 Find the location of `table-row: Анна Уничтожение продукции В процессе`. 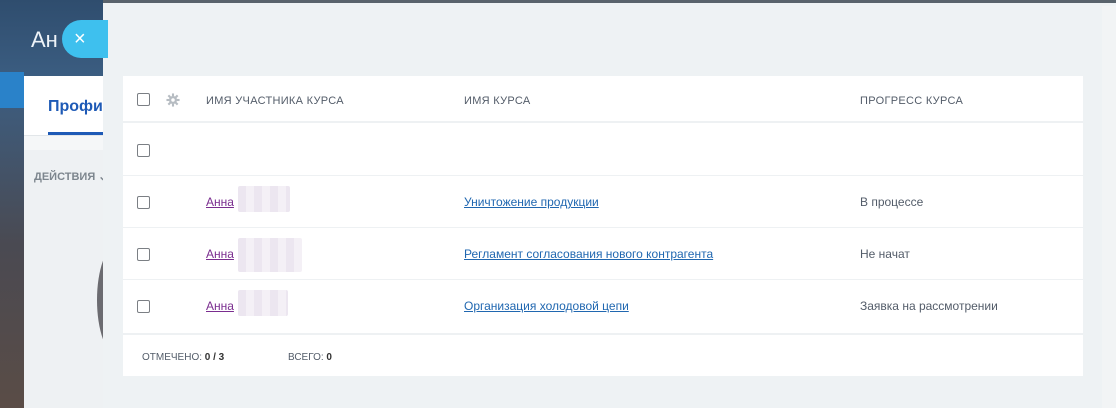

table-row: Анна Уничтожение продукции В процессе is located at coordinates (603, 202).